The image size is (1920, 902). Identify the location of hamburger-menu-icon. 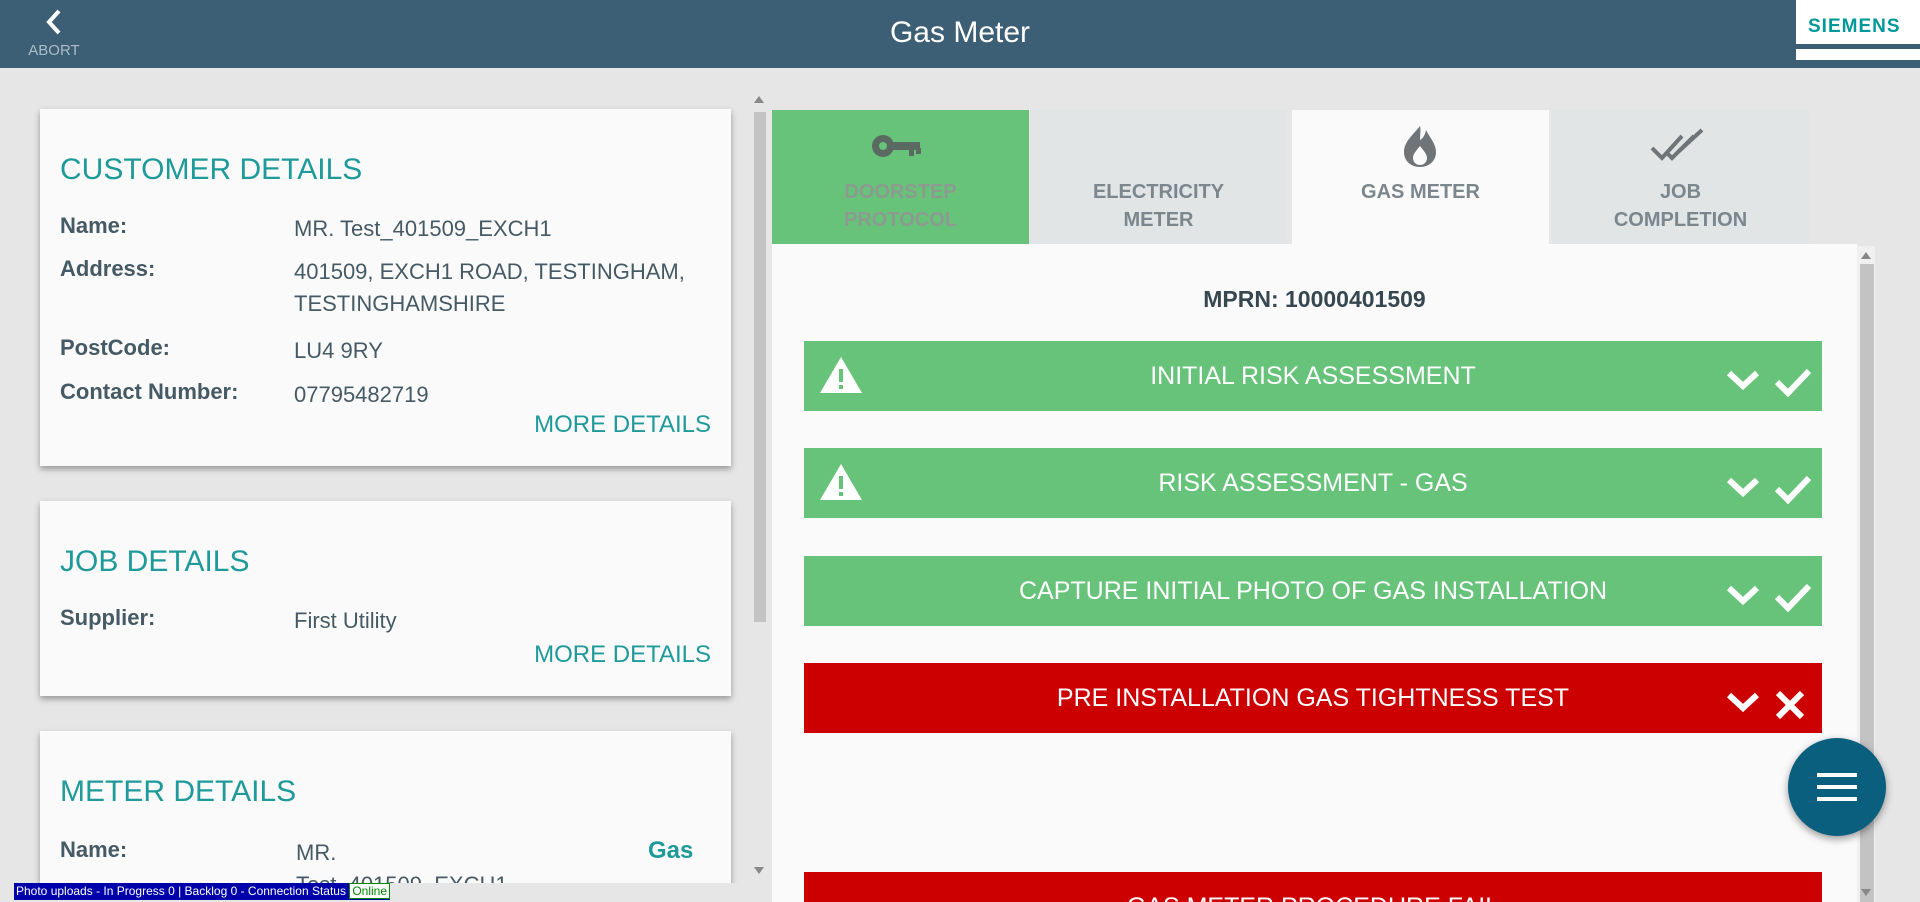
(1837, 787).